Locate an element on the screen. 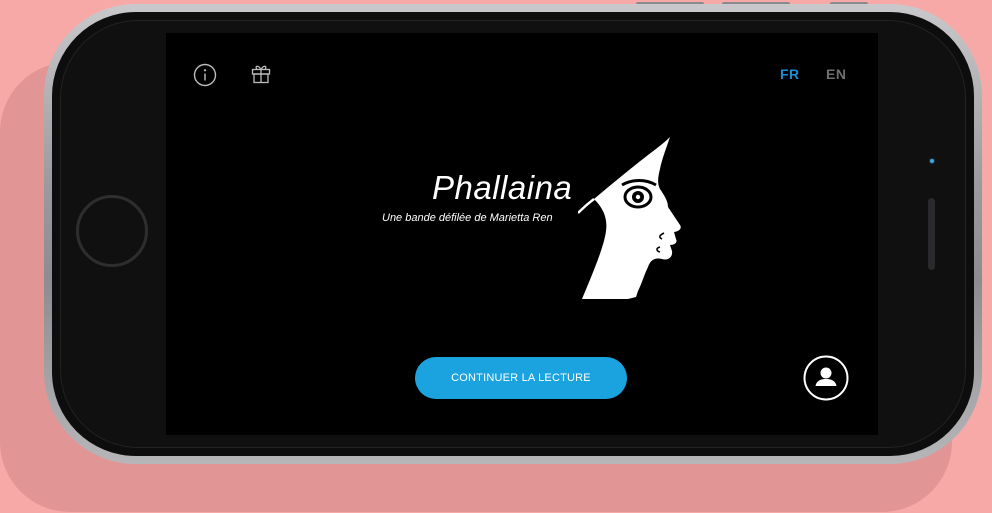  language-option-en: EN is located at coordinates (836, 74).